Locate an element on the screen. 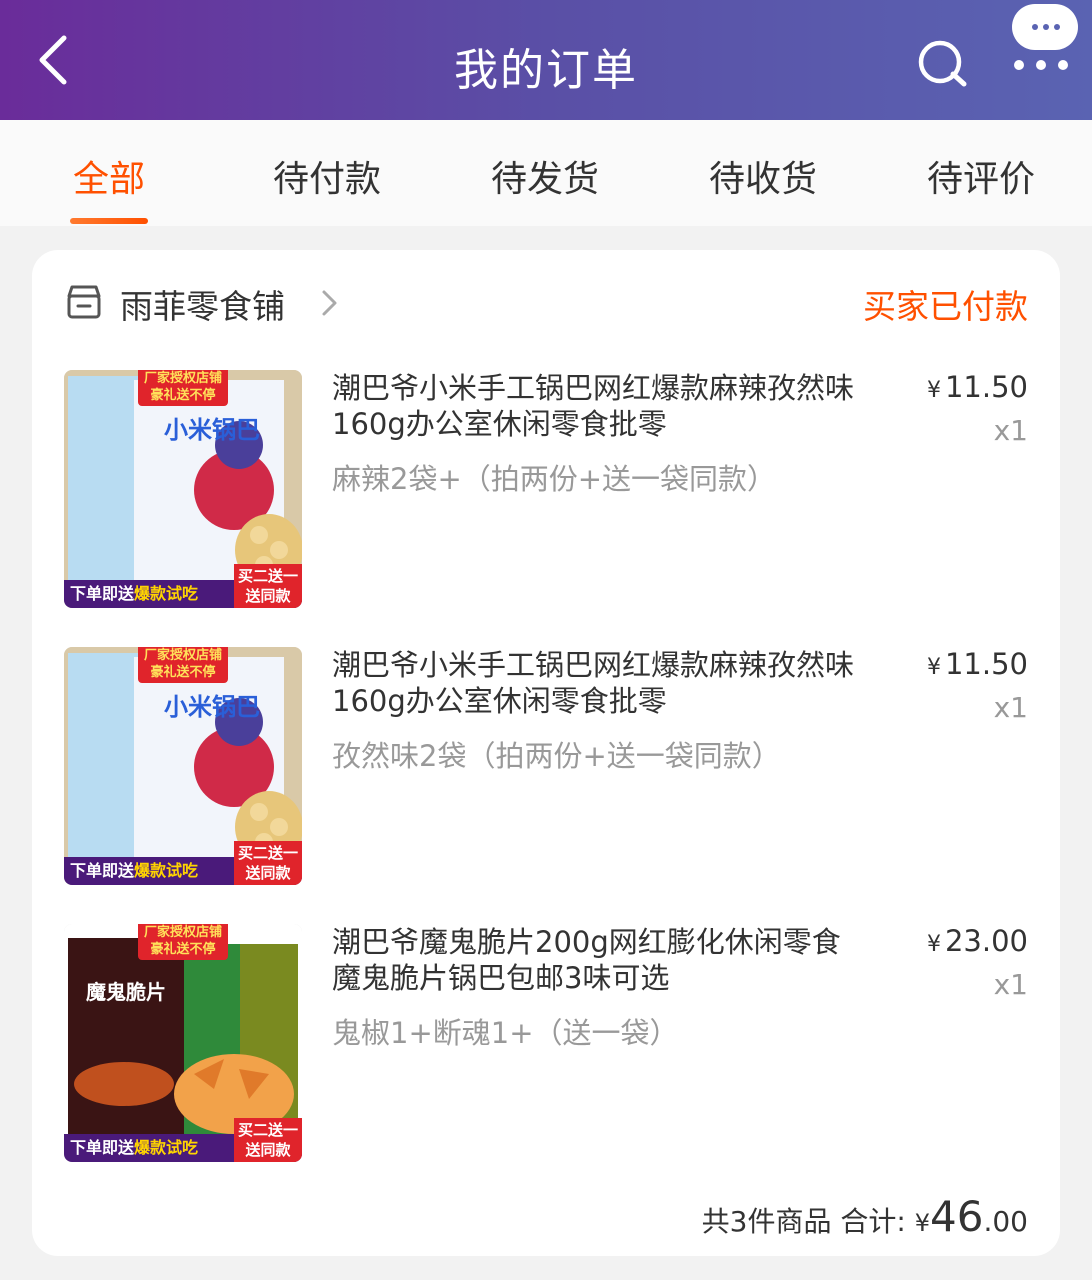 The height and width of the screenshot is (1280, 1092). tab-pending-review: 待评价 is located at coordinates (981, 176).